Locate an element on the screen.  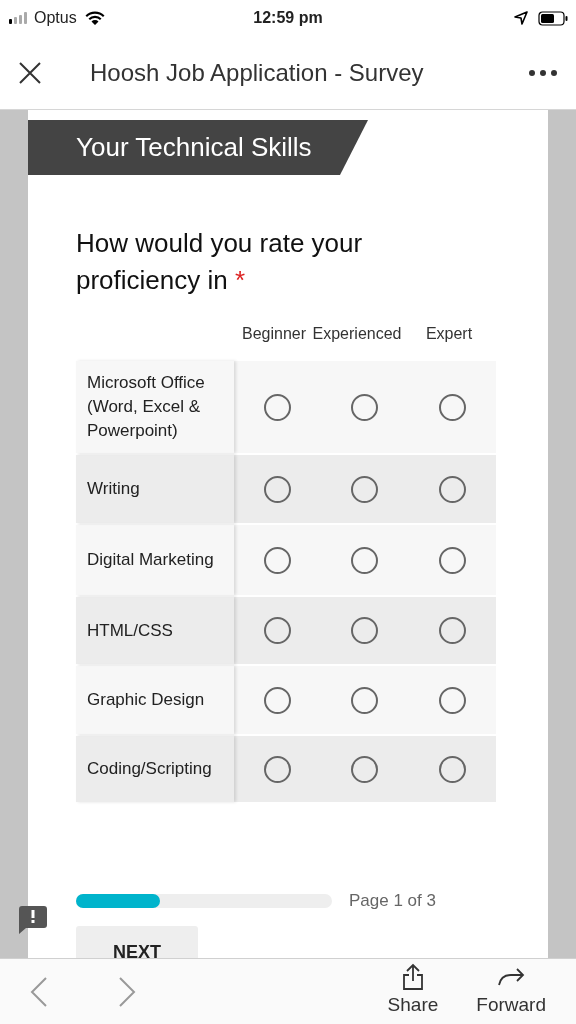
row-label: Coding/Scripting is located at coordinates (149, 769).